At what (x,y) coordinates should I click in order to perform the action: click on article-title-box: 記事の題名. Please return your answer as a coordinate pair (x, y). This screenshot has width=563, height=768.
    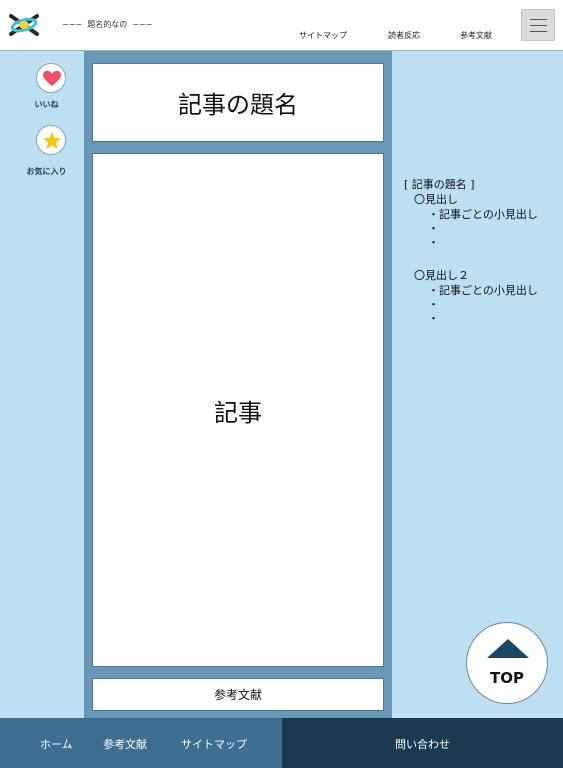
    Looking at the image, I should click on (238, 102).